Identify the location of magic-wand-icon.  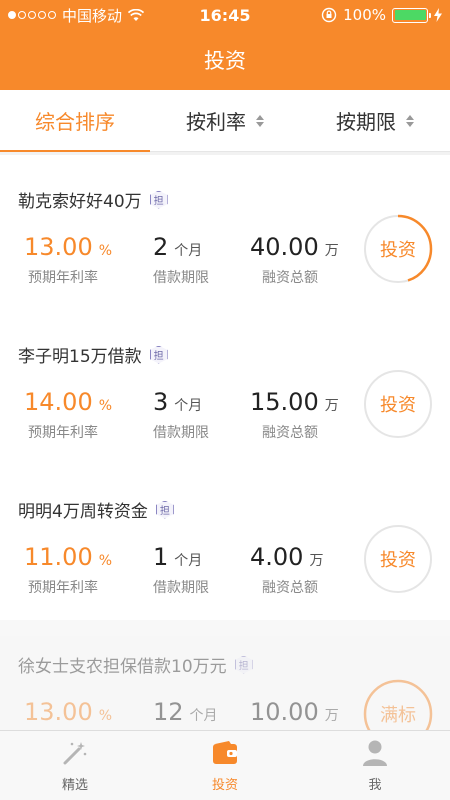
(75, 753).